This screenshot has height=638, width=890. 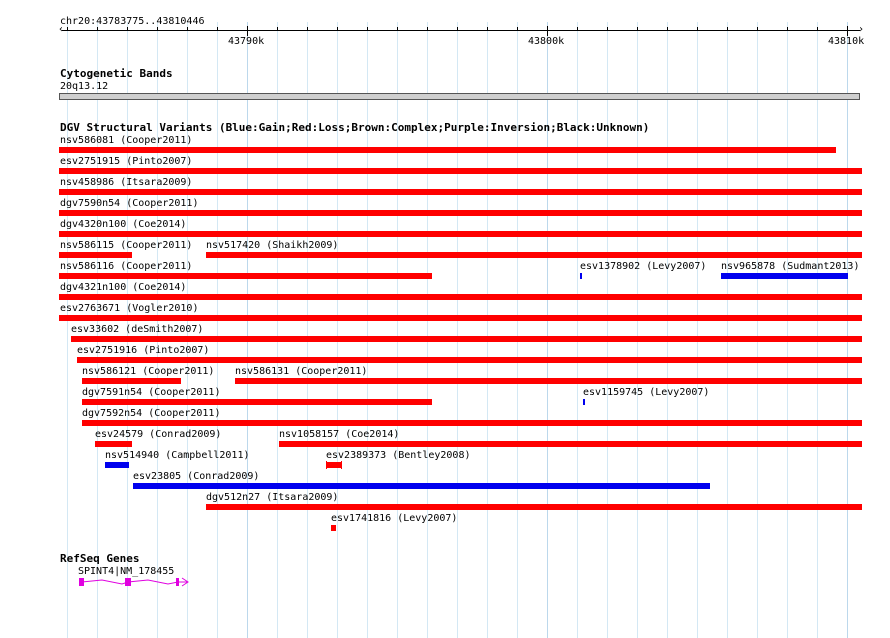 I want to click on variant-label: esv2751916 (Pinto2007), so click(x=143, y=350).